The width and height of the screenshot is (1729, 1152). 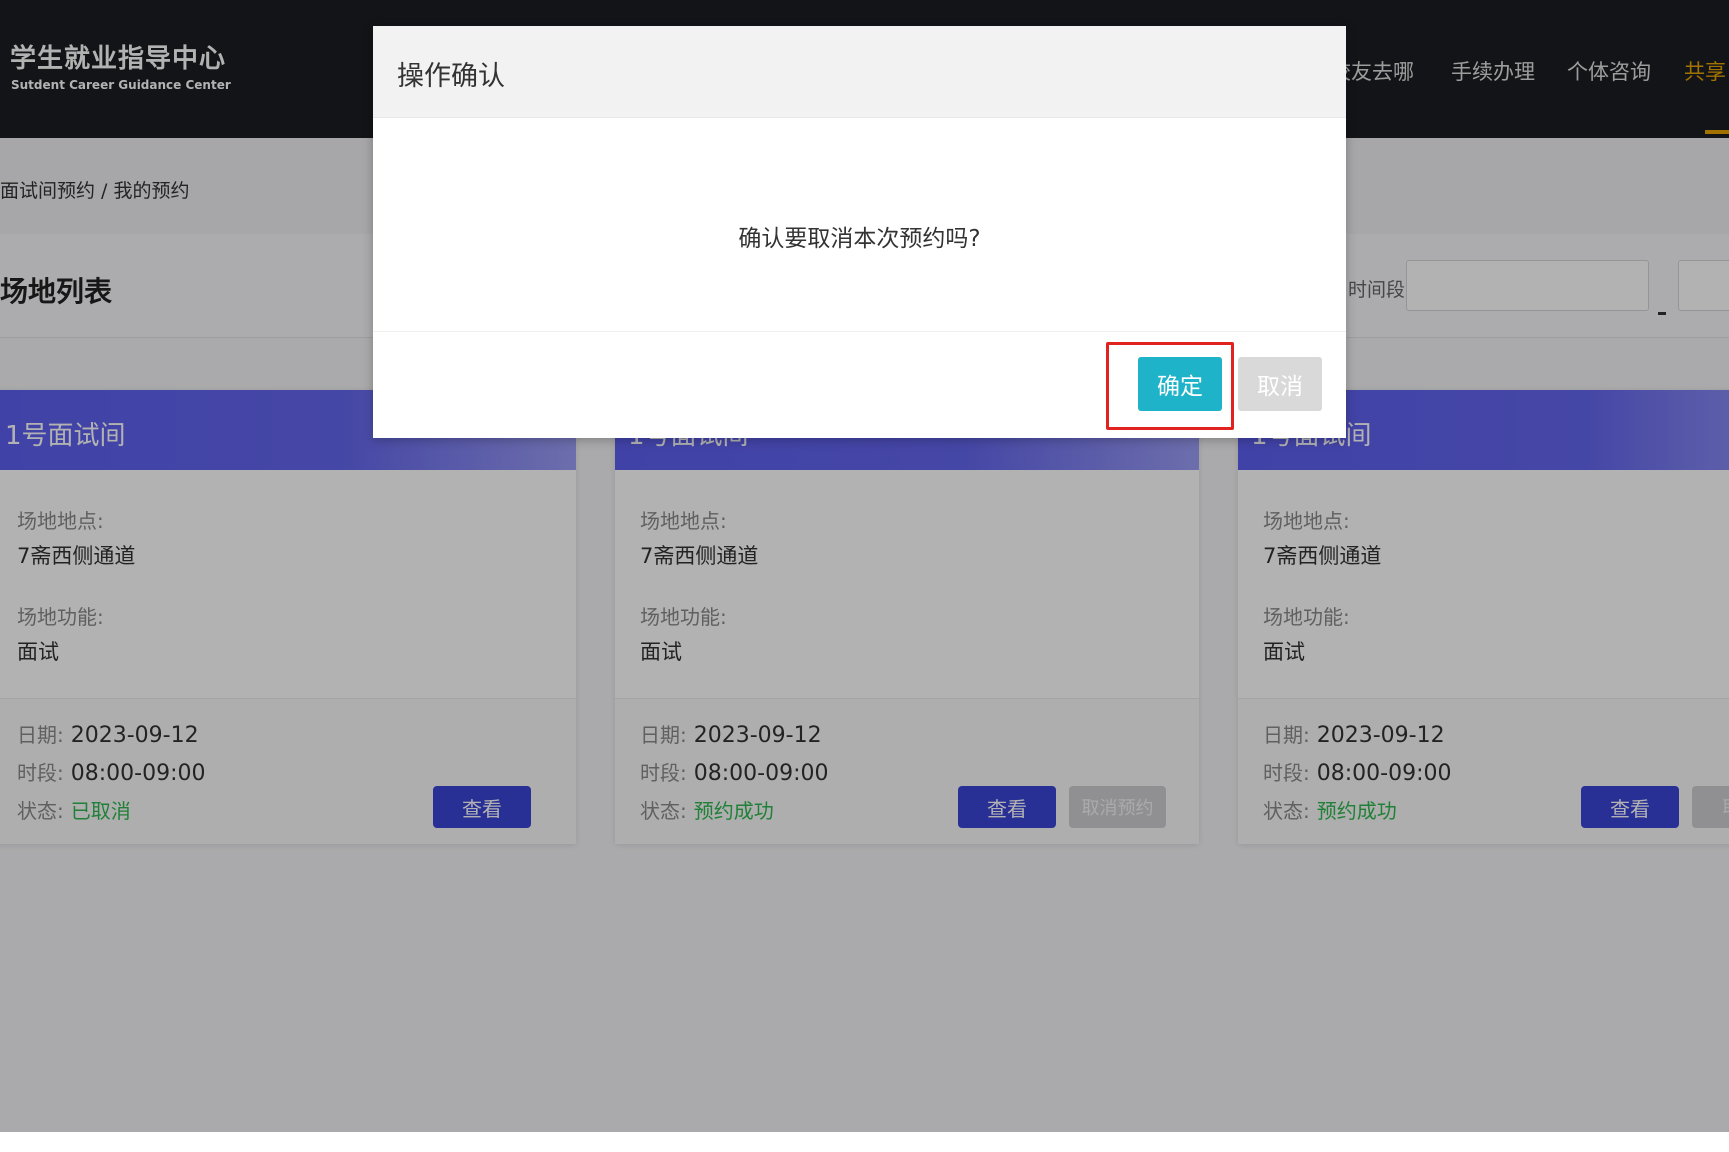 What do you see at coordinates (859, 72) in the screenshot?
I see `dialog-header: 操作确认` at bounding box center [859, 72].